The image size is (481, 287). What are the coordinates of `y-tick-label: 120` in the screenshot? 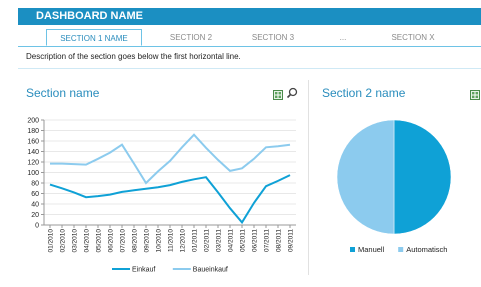 It's located at (33, 163).